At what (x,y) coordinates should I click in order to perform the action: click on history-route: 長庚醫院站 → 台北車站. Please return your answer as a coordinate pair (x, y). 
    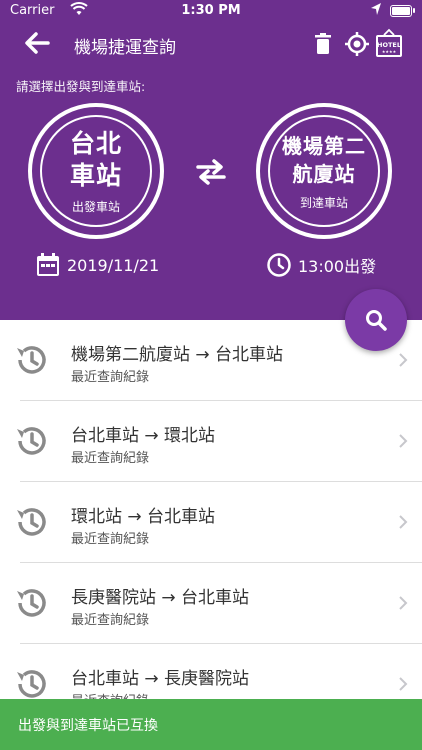
    Looking at the image, I should click on (160, 598).